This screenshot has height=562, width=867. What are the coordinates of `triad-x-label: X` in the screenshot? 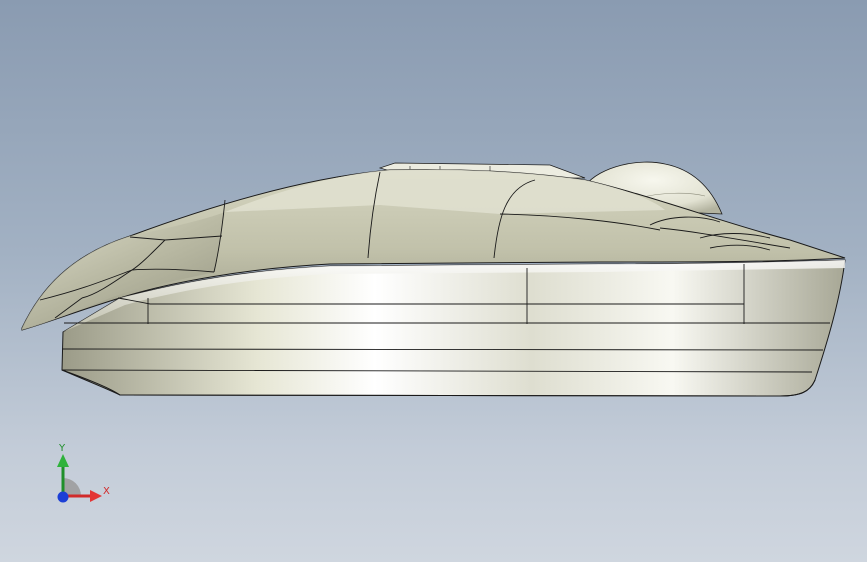 It's located at (106, 491).